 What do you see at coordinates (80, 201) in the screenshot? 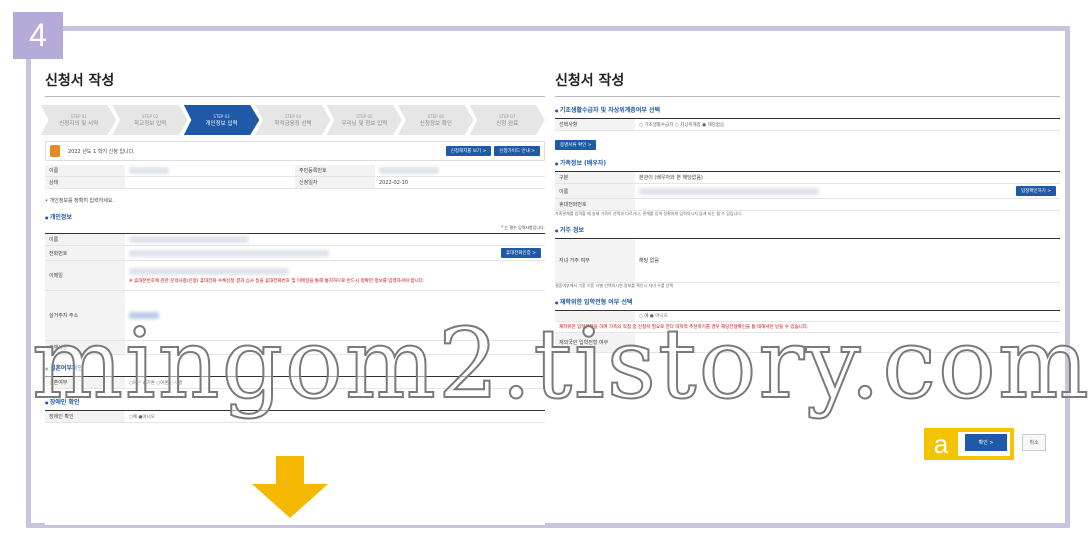
I see `personal-note: • 개인정보를 정확히 입력하세요.` at bounding box center [80, 201].